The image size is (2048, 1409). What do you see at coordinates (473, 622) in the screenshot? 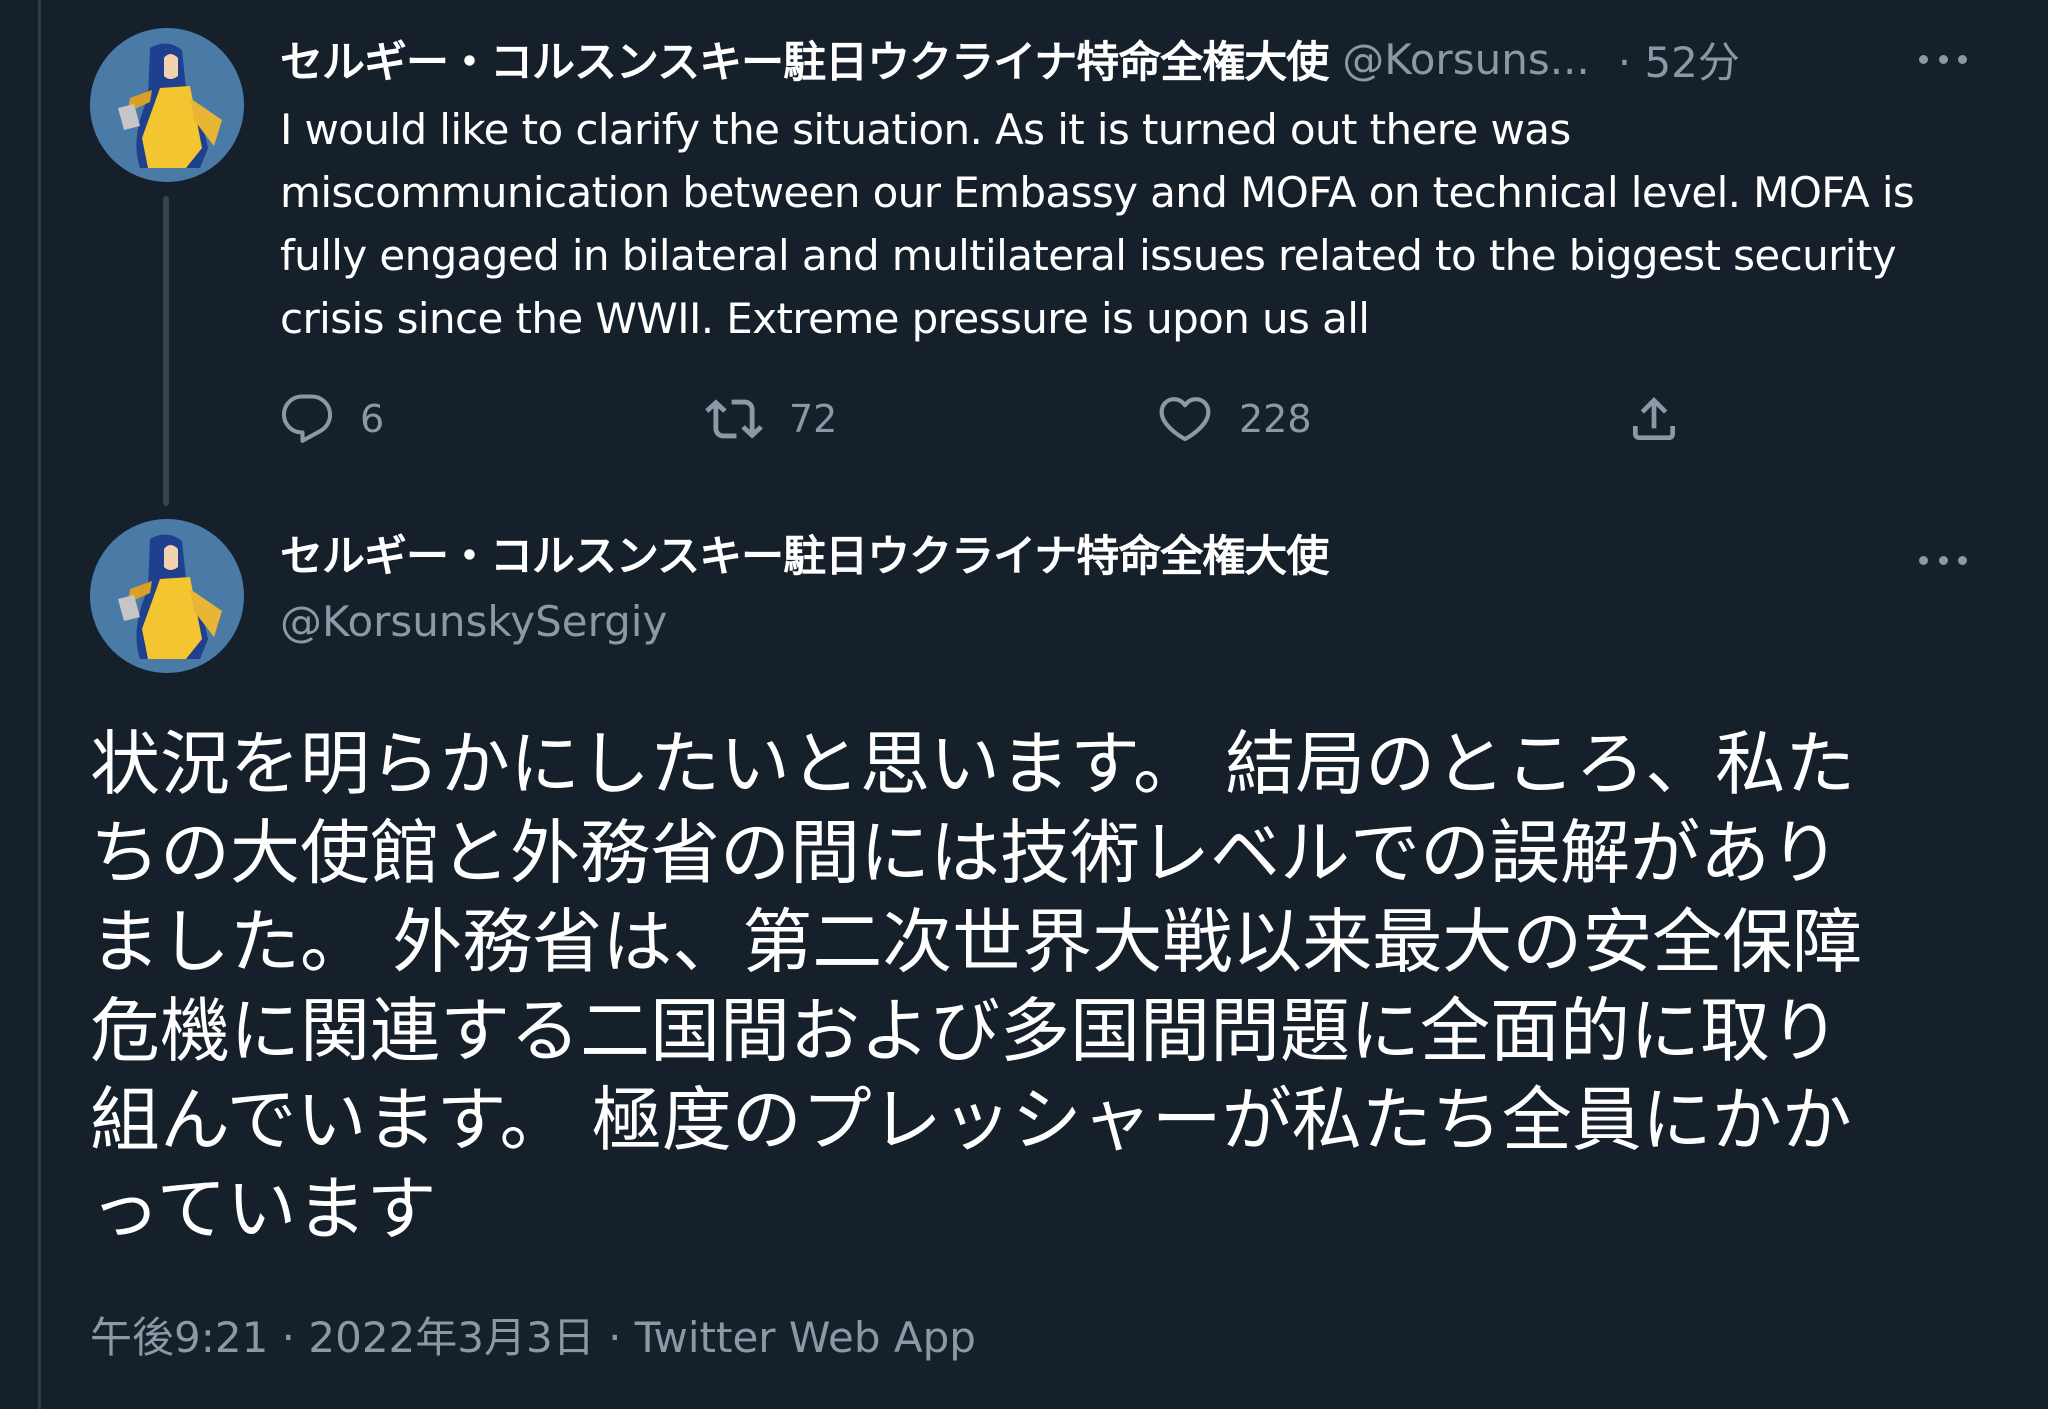
I see `user-handle: @KorsunskySergiy` at bounding box center [473, 622].